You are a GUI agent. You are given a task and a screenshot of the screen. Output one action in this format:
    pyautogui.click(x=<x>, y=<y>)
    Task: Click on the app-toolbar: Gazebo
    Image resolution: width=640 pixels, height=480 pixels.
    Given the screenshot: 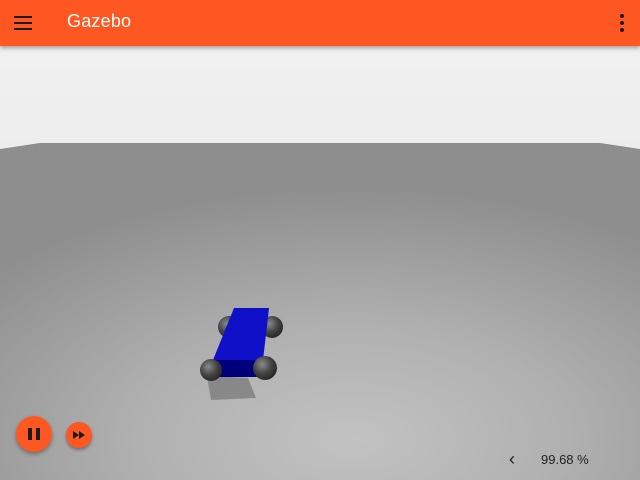 What is the action you would take?
    pyautogui.click(x=320, y=23)
    